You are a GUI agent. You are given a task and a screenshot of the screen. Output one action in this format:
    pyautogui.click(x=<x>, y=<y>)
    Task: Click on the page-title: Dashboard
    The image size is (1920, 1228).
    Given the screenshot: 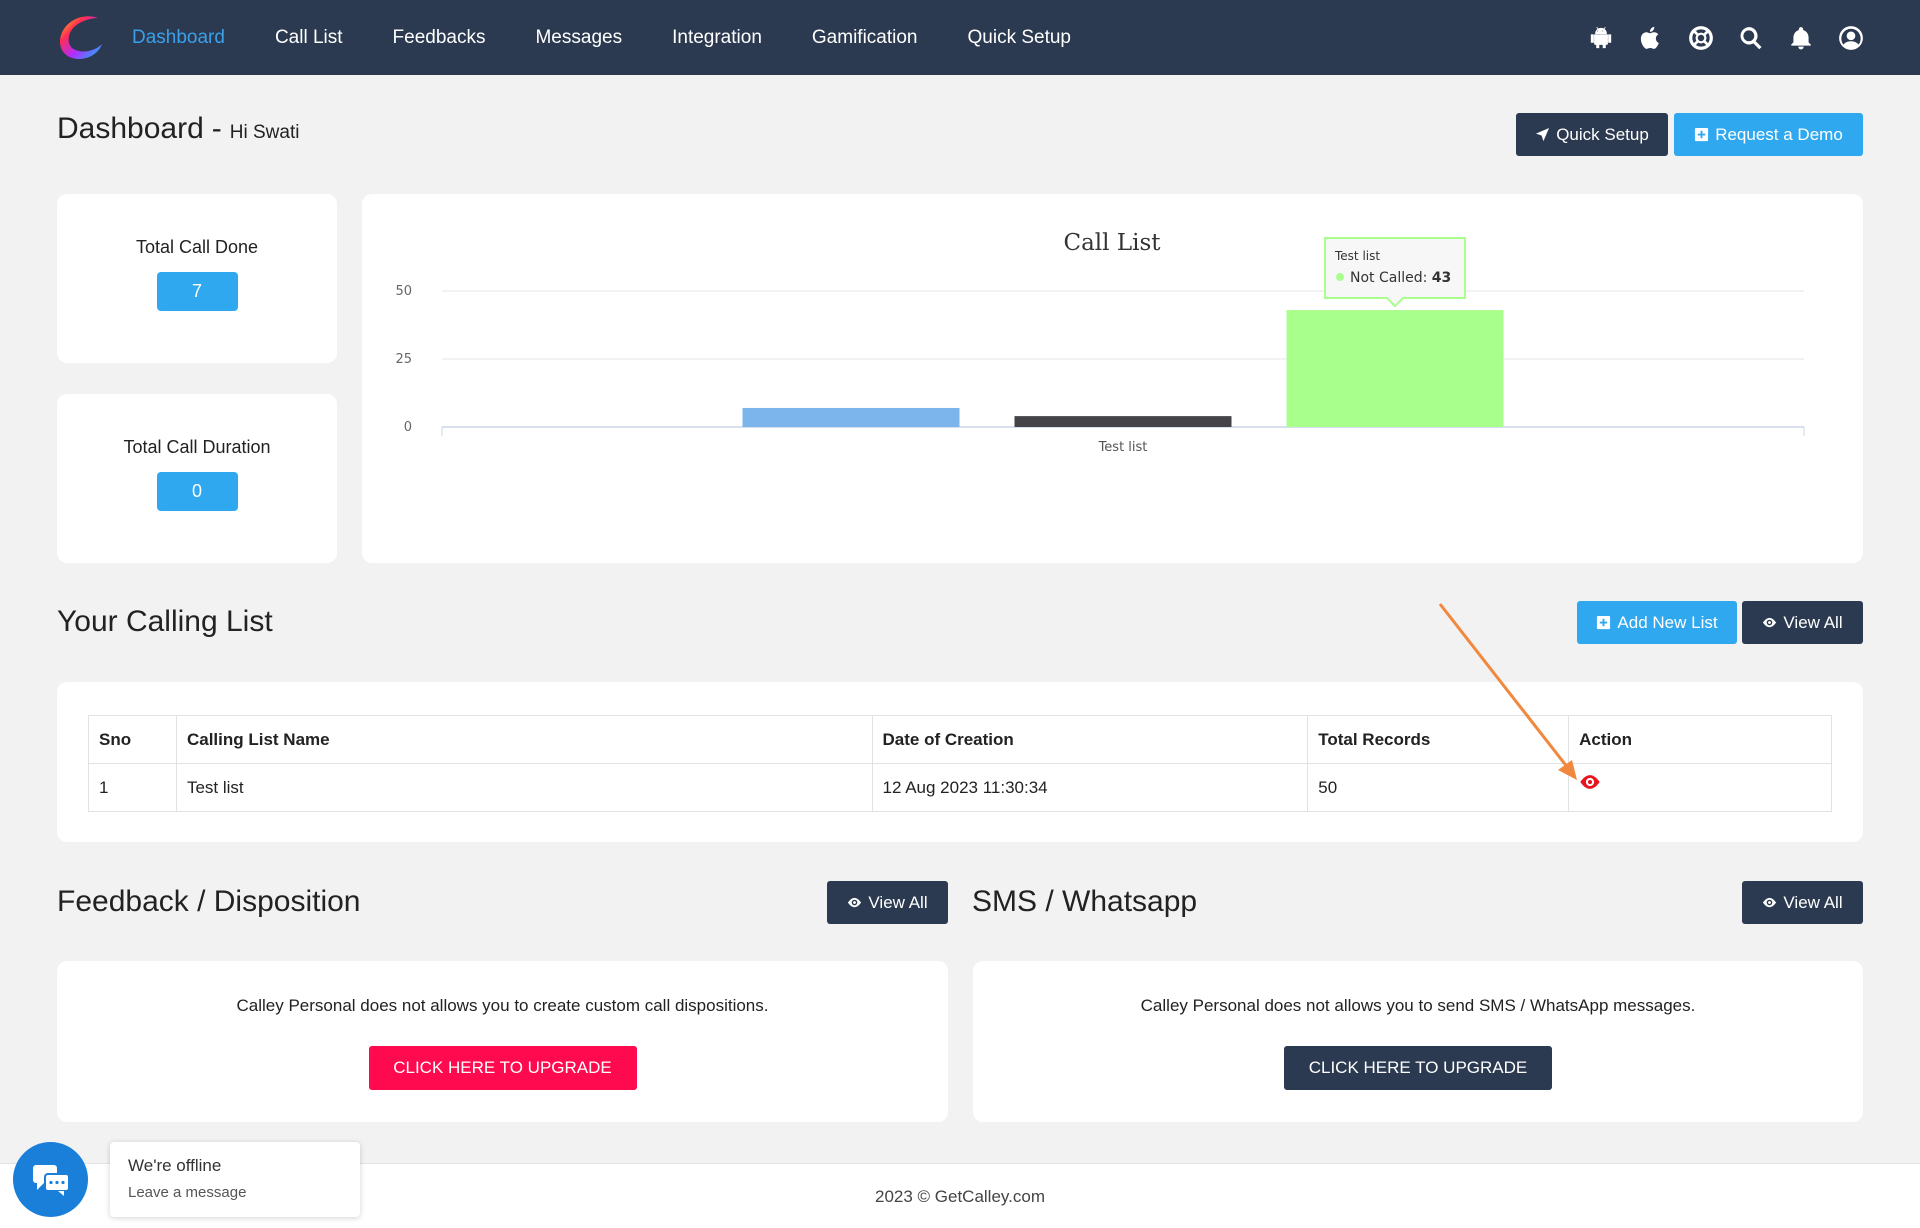 What is the action you would take?
    pyautogui.click(x=130, y=128)
    